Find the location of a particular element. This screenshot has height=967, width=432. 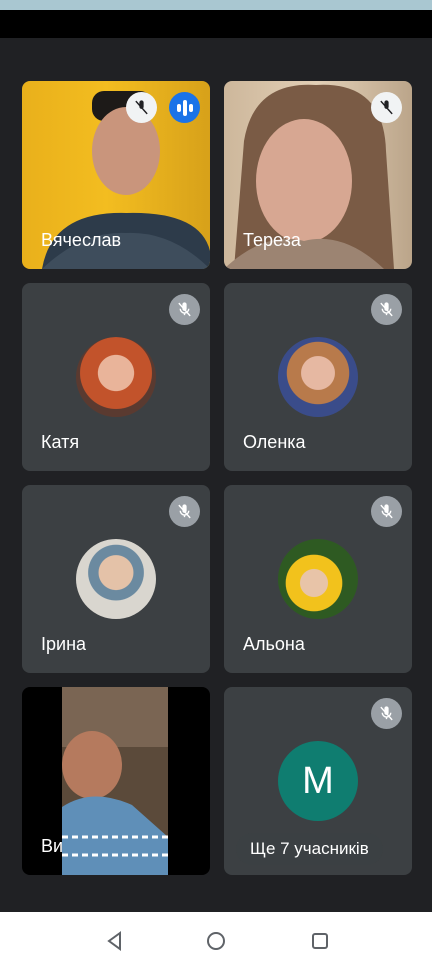

participant-tile-olenka: Оленка is located at coordinates (318, 377).